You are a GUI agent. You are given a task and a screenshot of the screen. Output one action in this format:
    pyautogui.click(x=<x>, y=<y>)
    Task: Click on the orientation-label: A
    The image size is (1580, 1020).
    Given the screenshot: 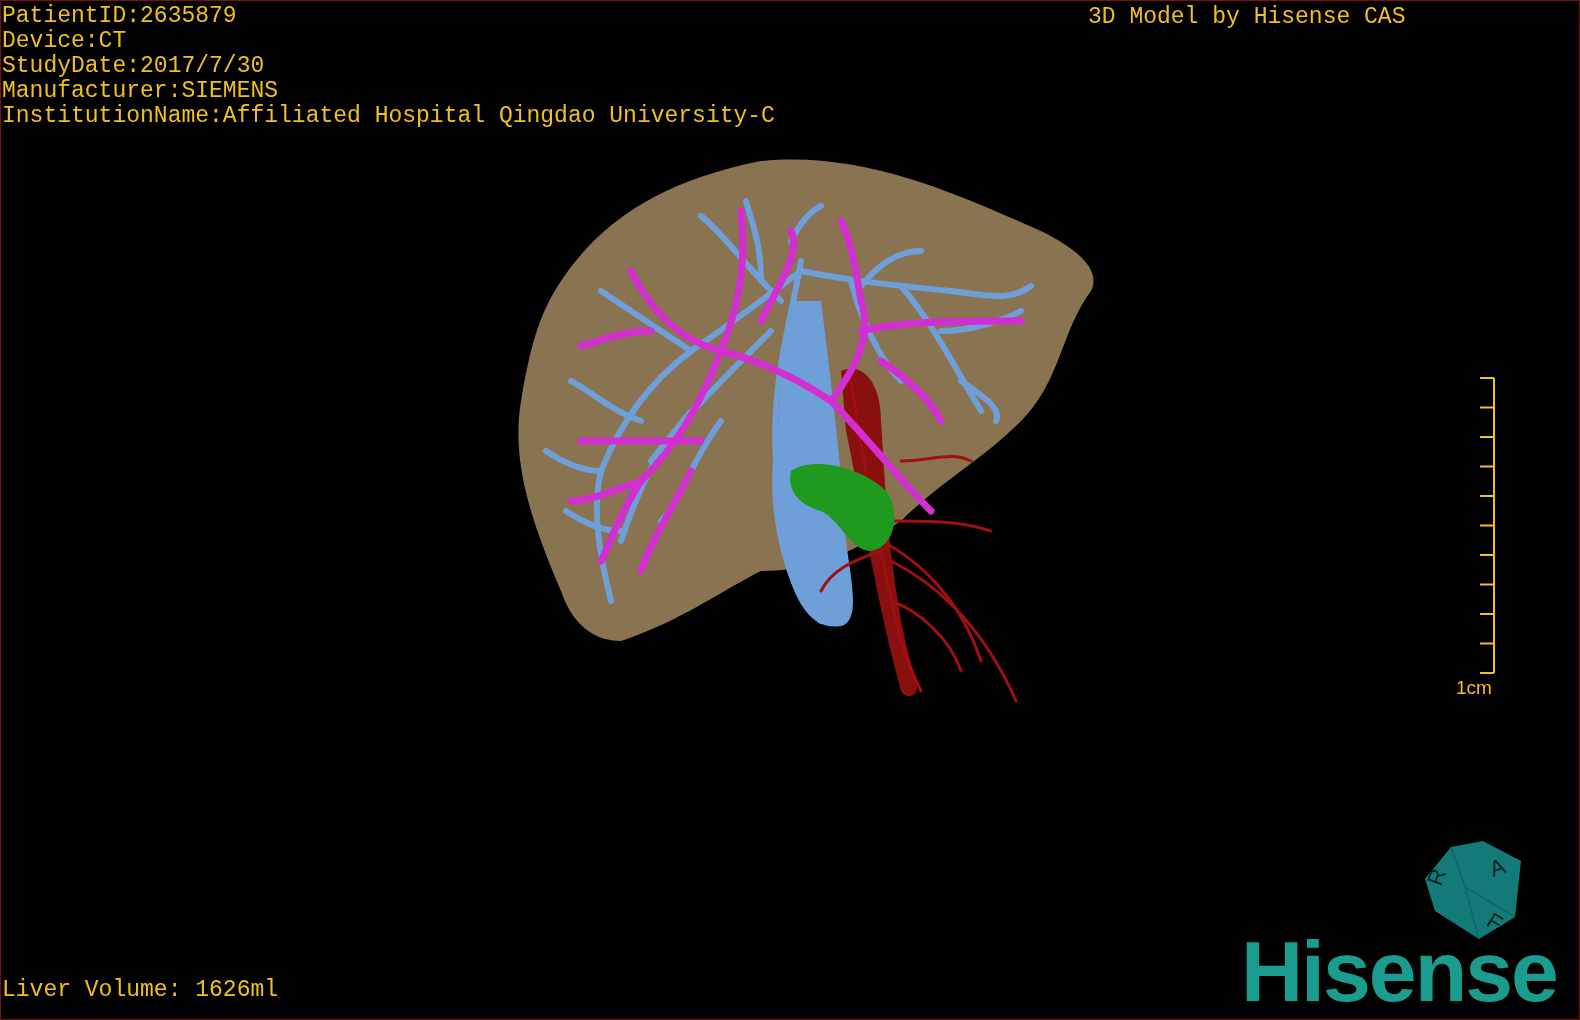 What is the action you would take?
    pyautogui.click(x=1497, y=867)
    